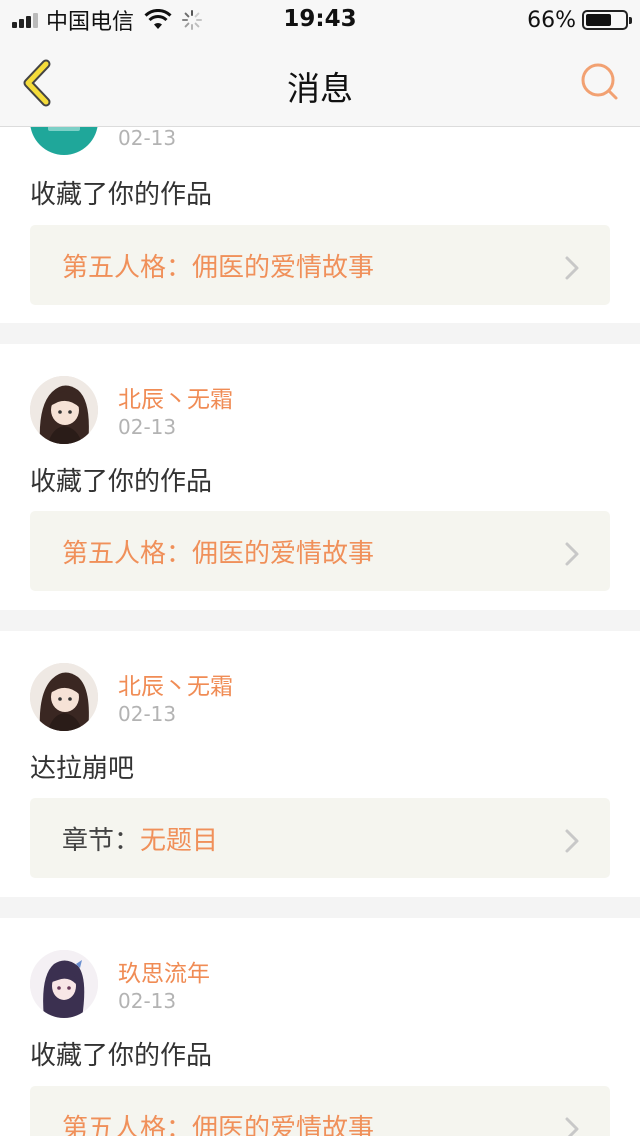  I want to click on battery-percent: 66%, so click(551, 20).